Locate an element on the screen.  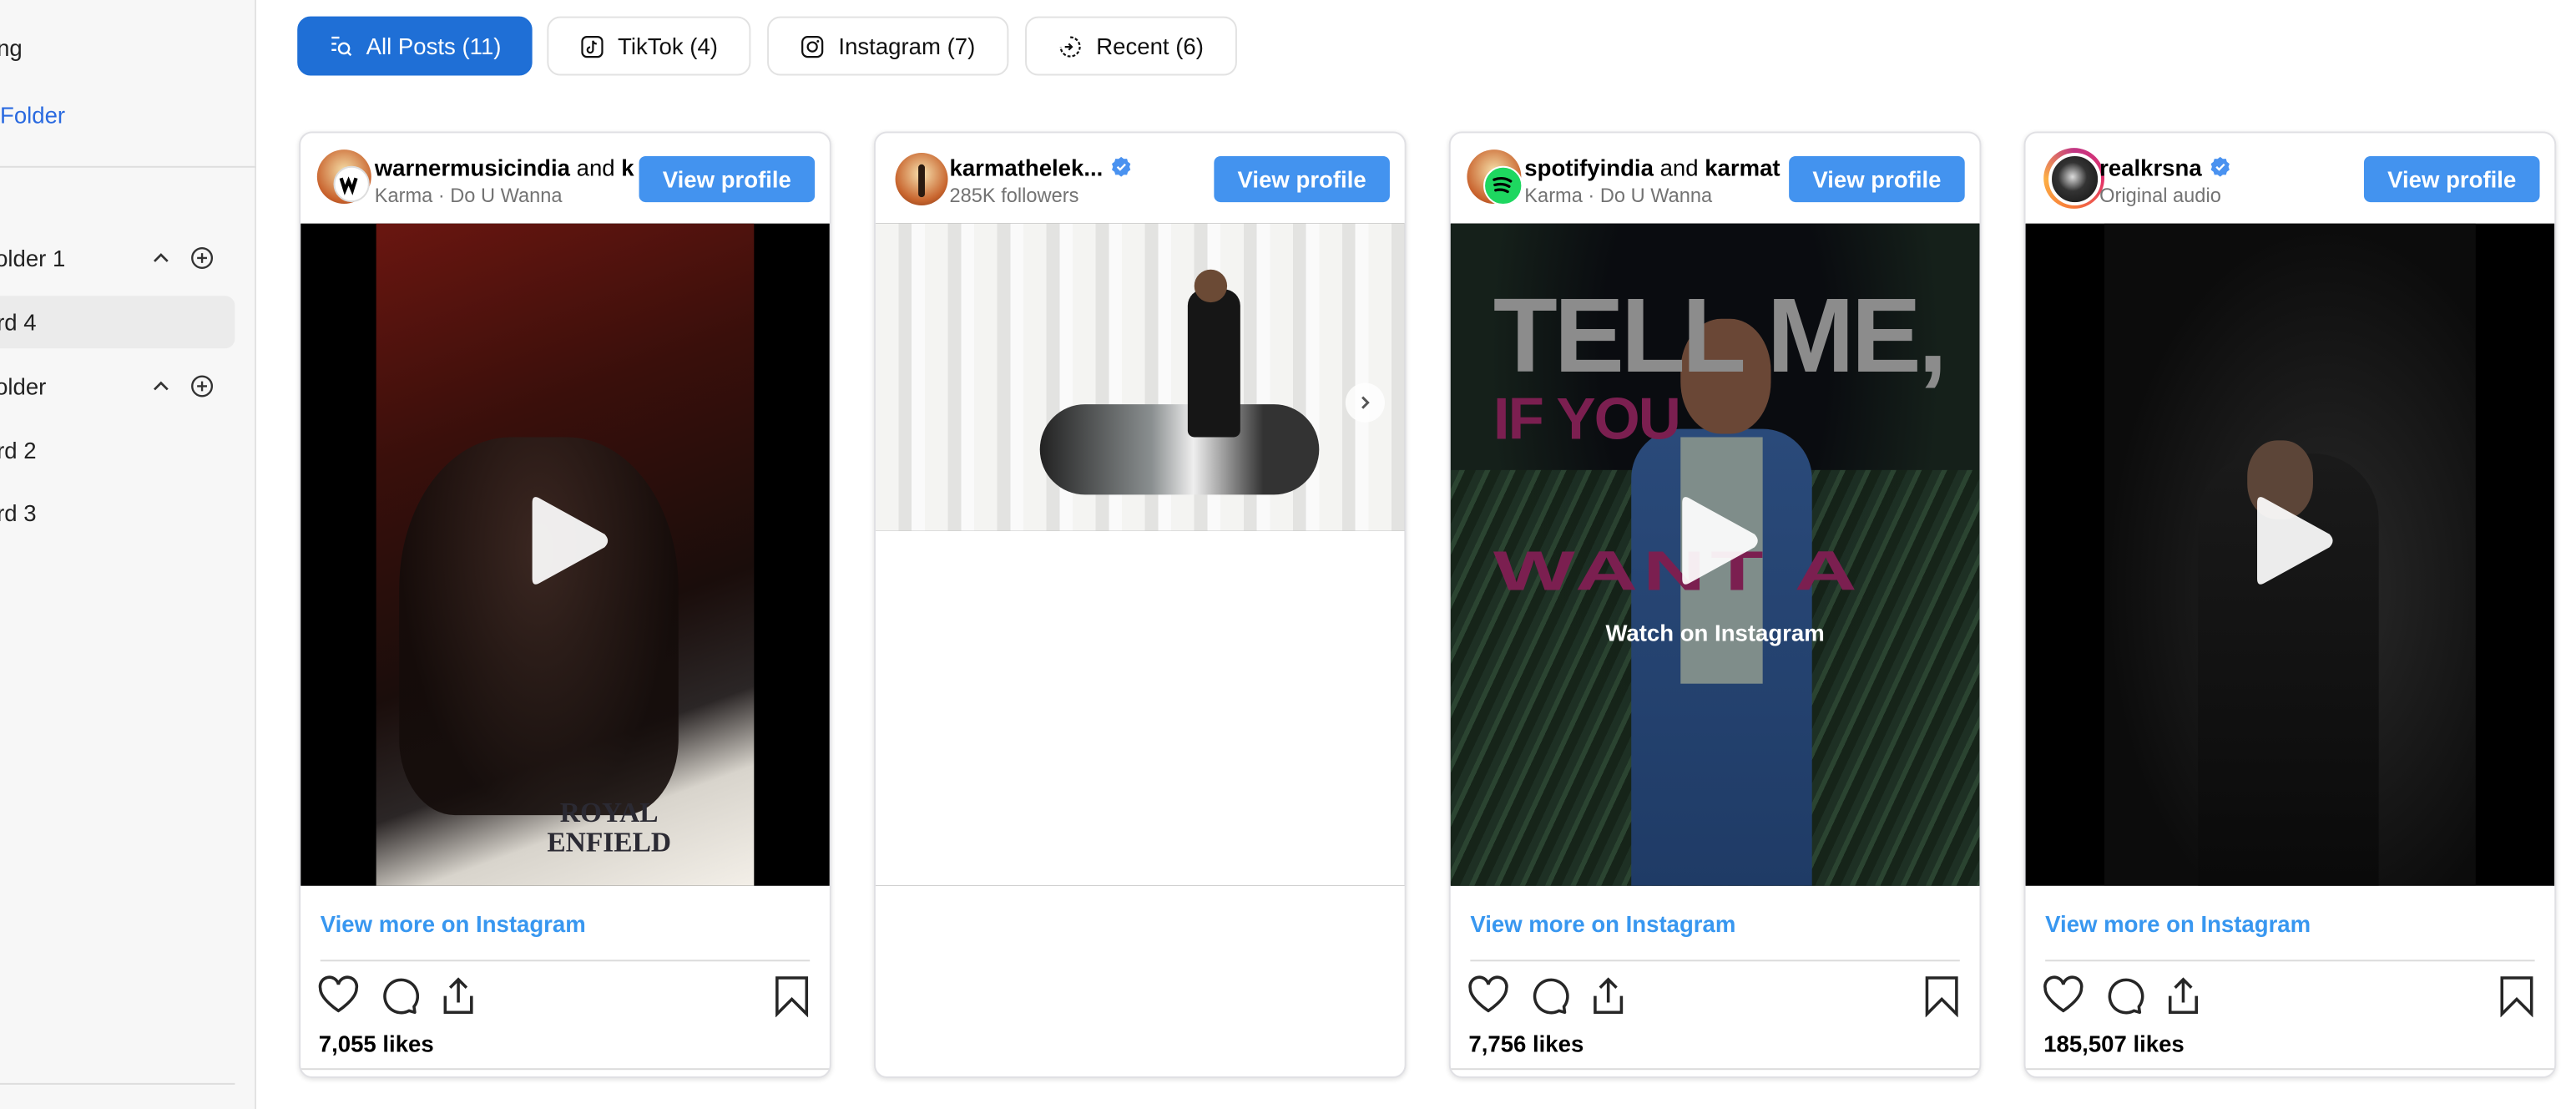
account-name: warnermusicindia is located at coordinates (472, 167).